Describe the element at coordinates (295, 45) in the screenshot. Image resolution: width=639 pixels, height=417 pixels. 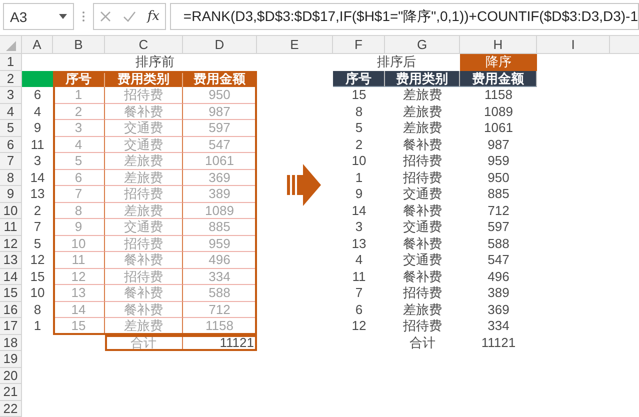
I see `column-header: E` at that location.